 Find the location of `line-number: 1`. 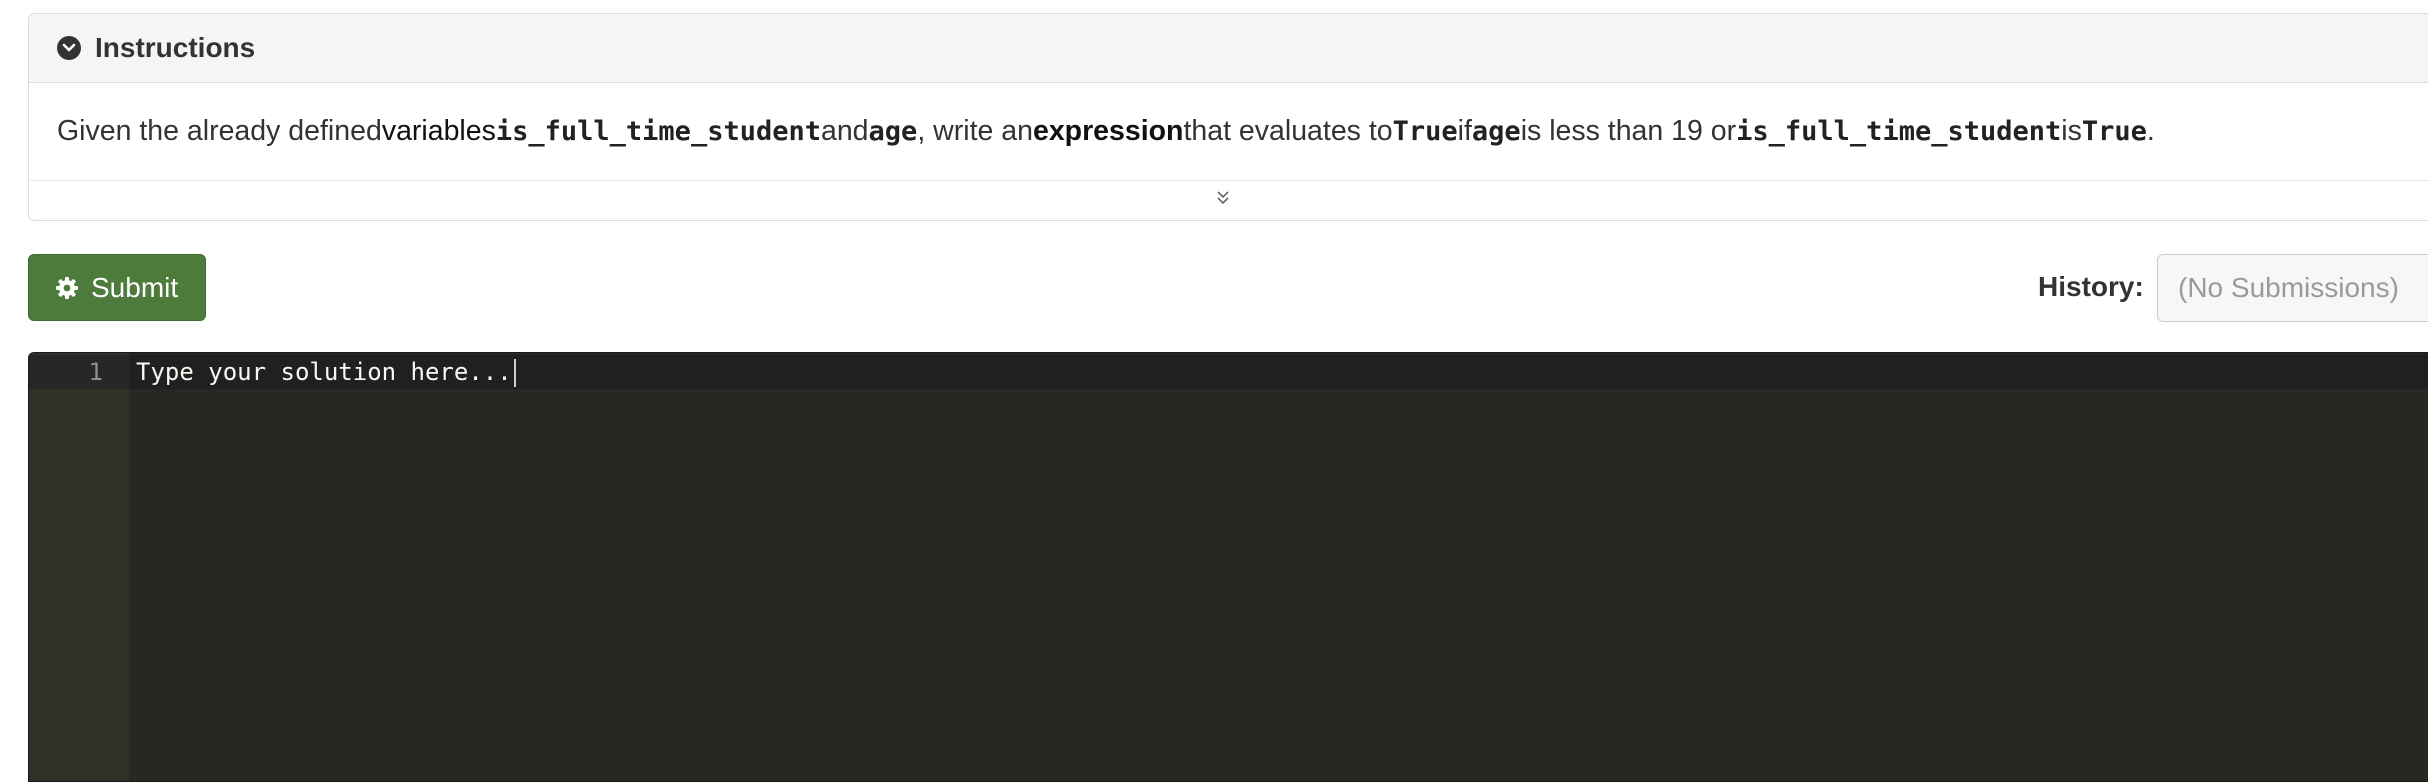

line-number: 1 is located at coordinates (95, 372).